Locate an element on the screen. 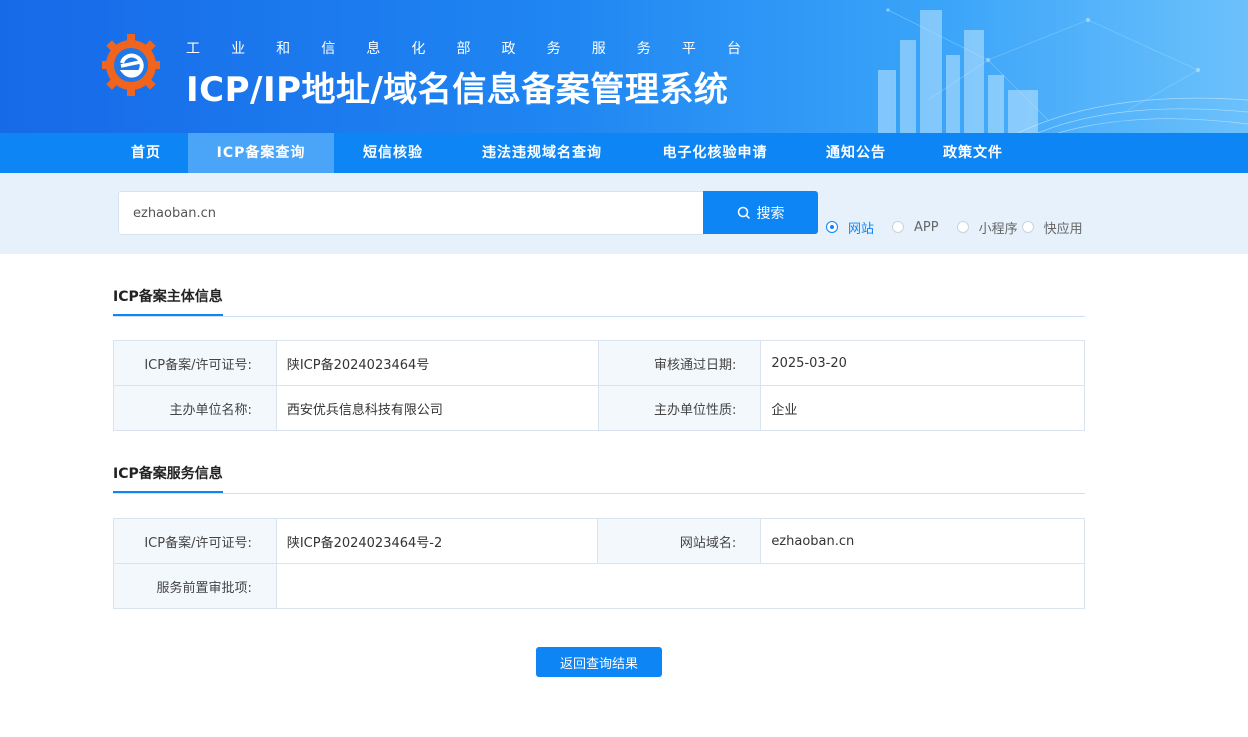  ministry-char: 平 is located at coordinates (688, 49).